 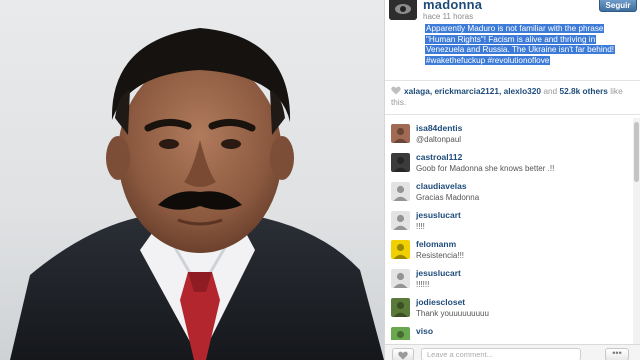 I want to click on comment-text: Gracias Madonna, so click(x=448, y=197).